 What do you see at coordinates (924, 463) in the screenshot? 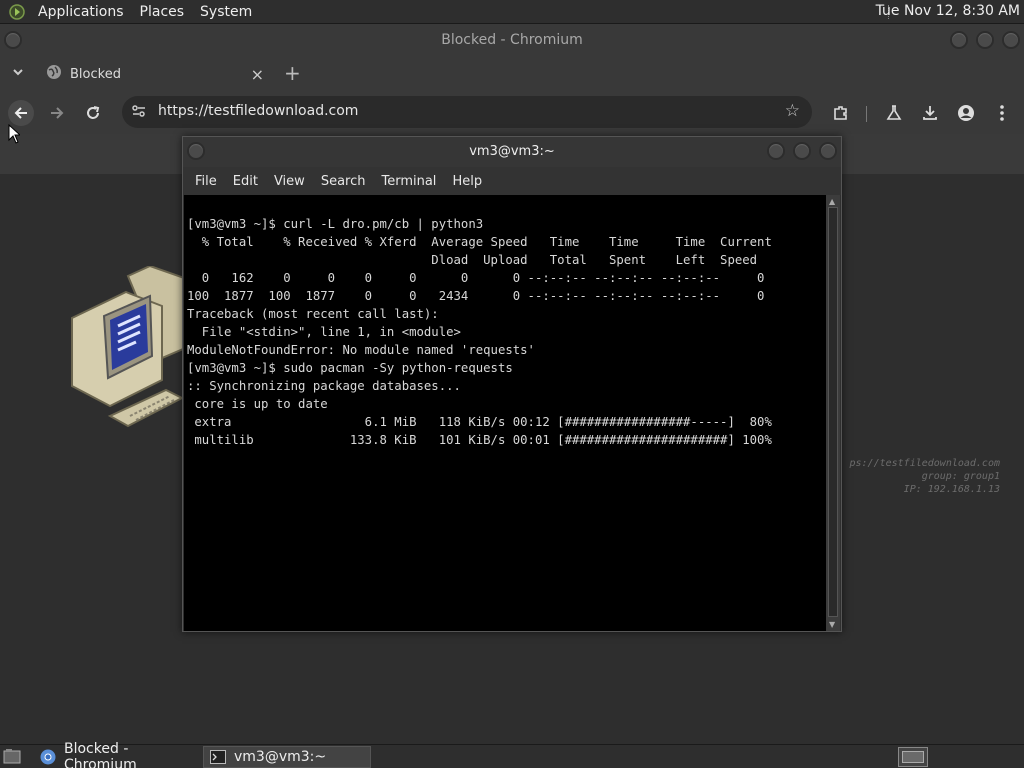
I see `page-info-url: ps://testfiledownload.com` at bounding box center [924, 463].